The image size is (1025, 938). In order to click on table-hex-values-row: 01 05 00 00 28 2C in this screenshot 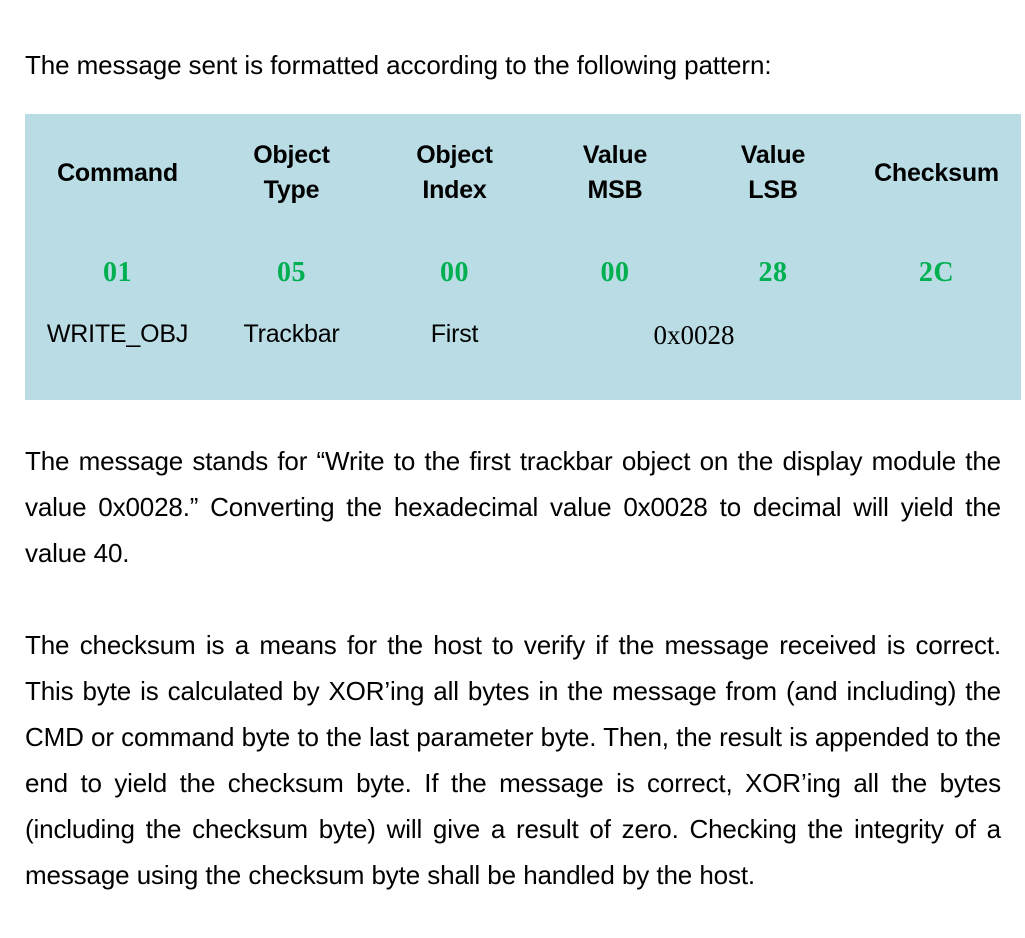, I will do `click(523, 273)`.